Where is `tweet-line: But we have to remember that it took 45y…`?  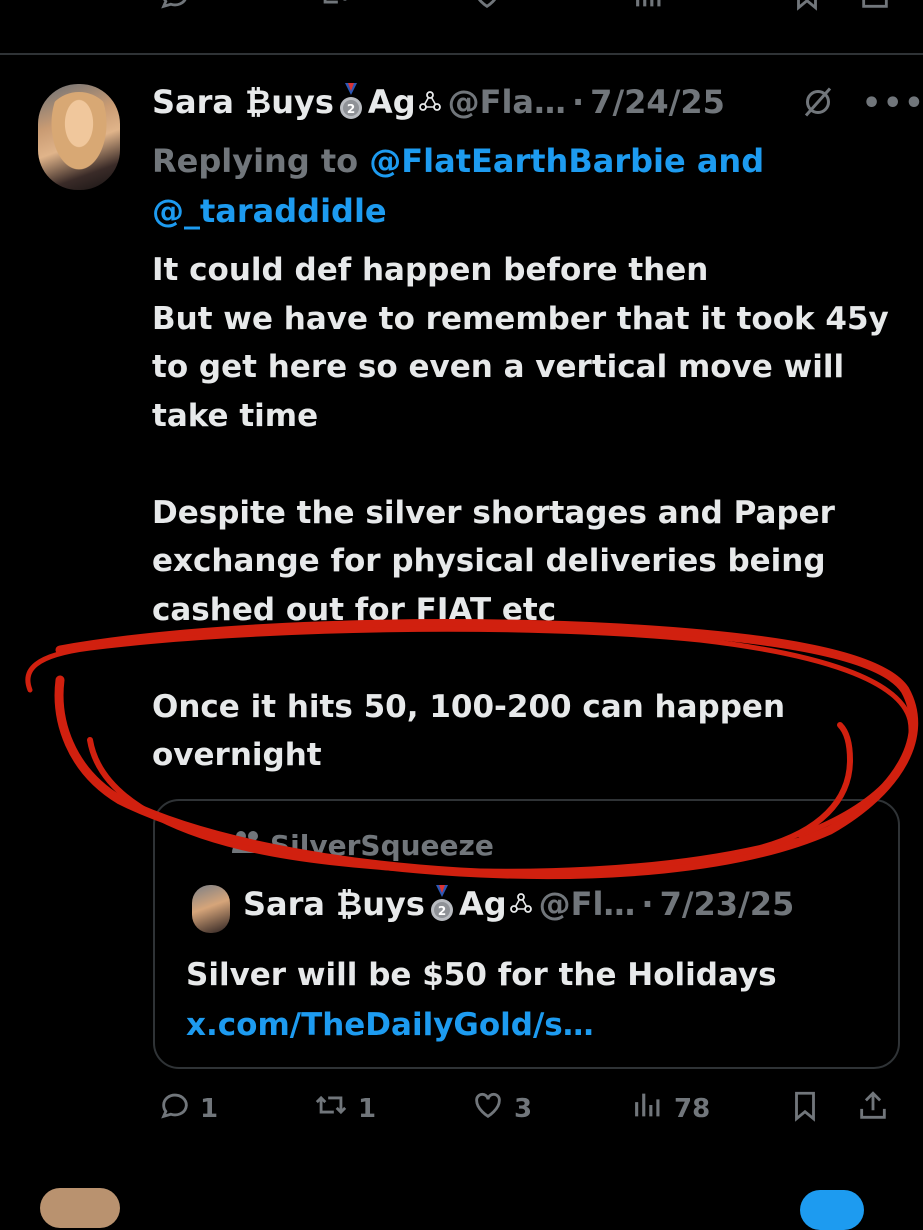 tweet-line: But we have to remember that it took 45y… is located at coordinates (520, 367).